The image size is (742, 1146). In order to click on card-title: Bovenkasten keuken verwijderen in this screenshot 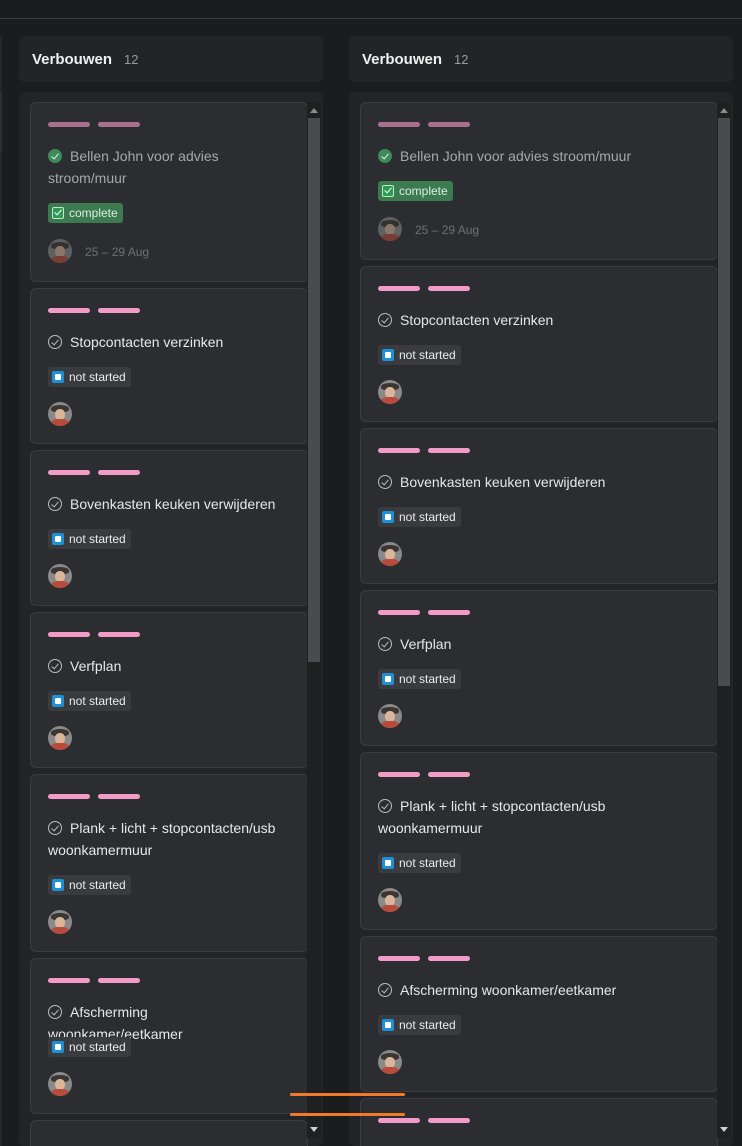, I will do `click(538, 482)`.